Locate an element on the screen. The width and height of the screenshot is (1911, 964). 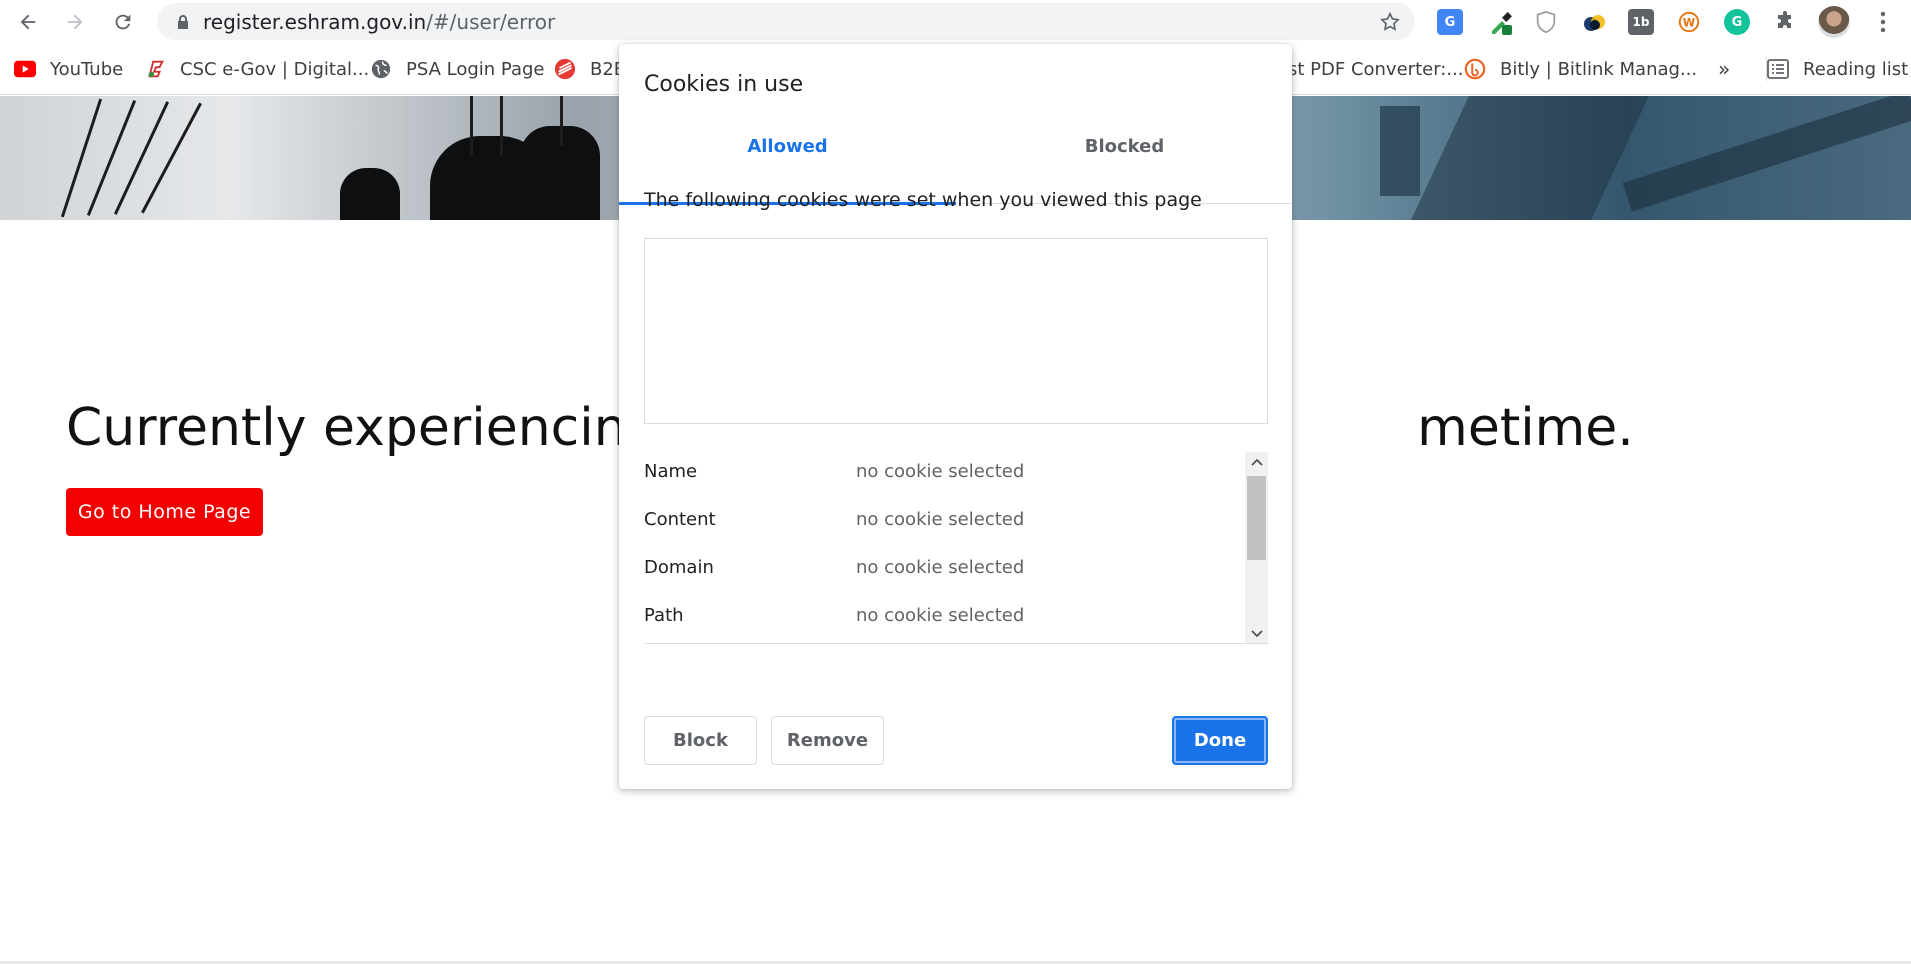
reading-list-label: Reading list is located at coordinates (1856, 69).